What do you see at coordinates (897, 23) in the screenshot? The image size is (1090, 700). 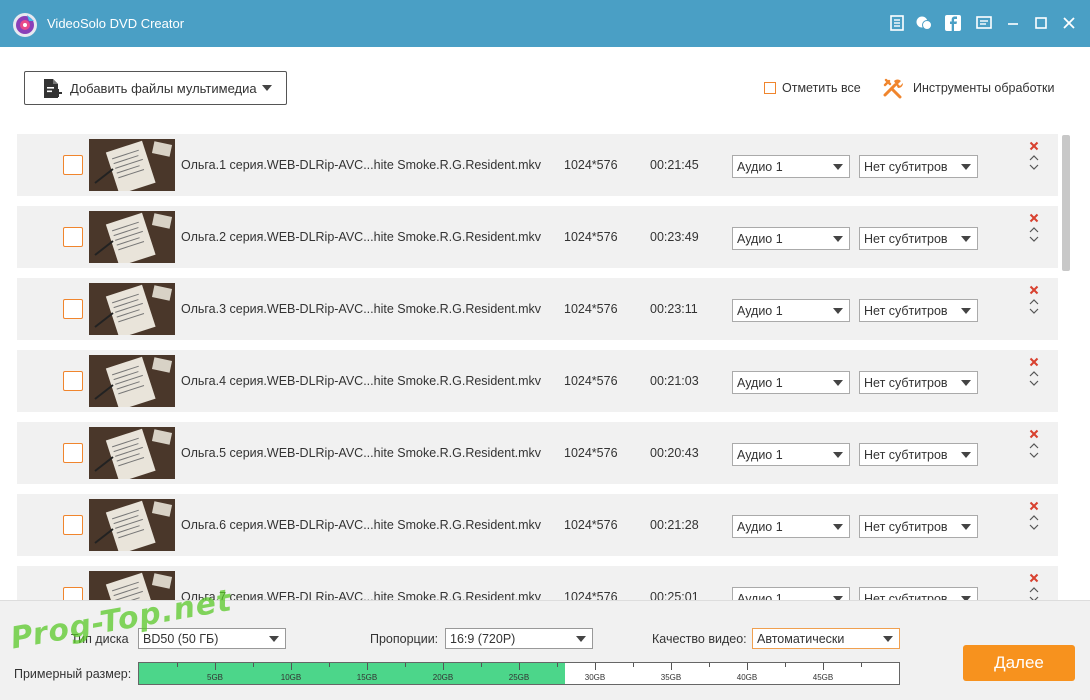 I see `register-icon` at bounding box center [897, 23].